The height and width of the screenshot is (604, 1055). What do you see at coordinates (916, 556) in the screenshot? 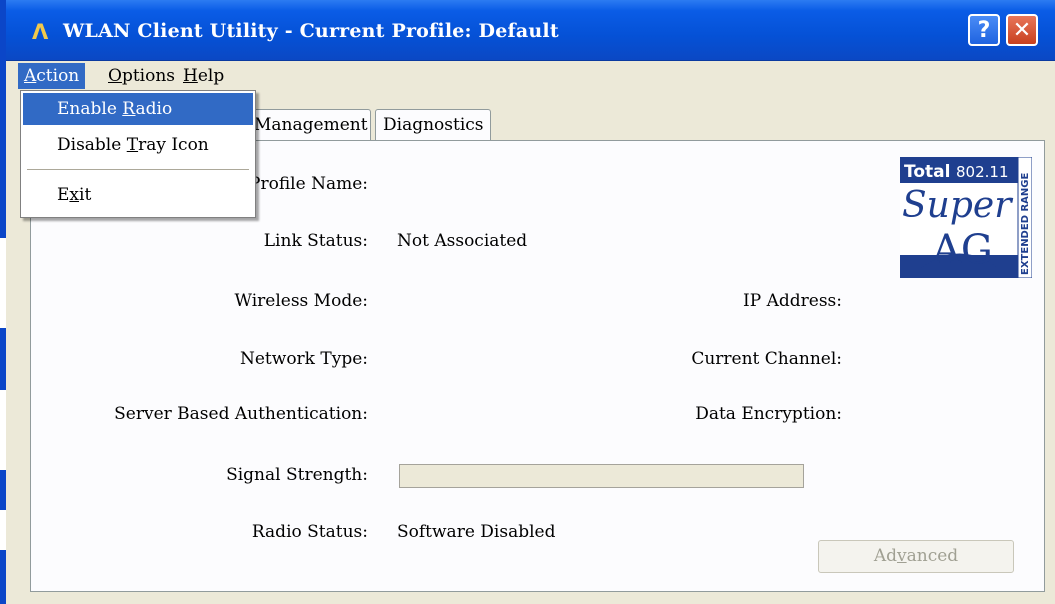
I see `advanced-button: Advanced` at bounding box center [916, 556].